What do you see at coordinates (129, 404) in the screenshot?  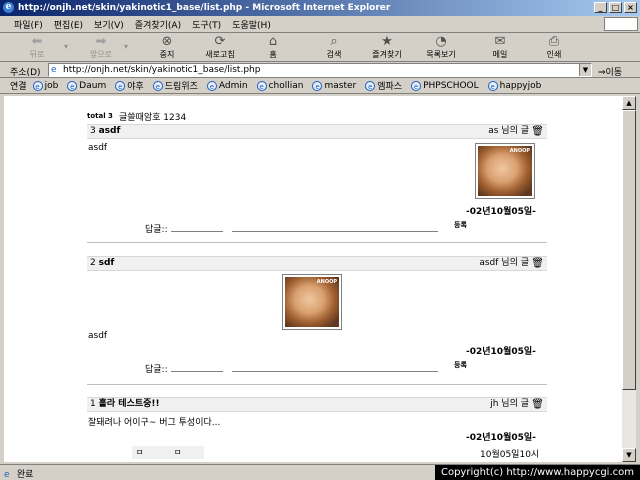 I see `post-subject: 홀라 테스트중!!` at bounding box center [129, 404].